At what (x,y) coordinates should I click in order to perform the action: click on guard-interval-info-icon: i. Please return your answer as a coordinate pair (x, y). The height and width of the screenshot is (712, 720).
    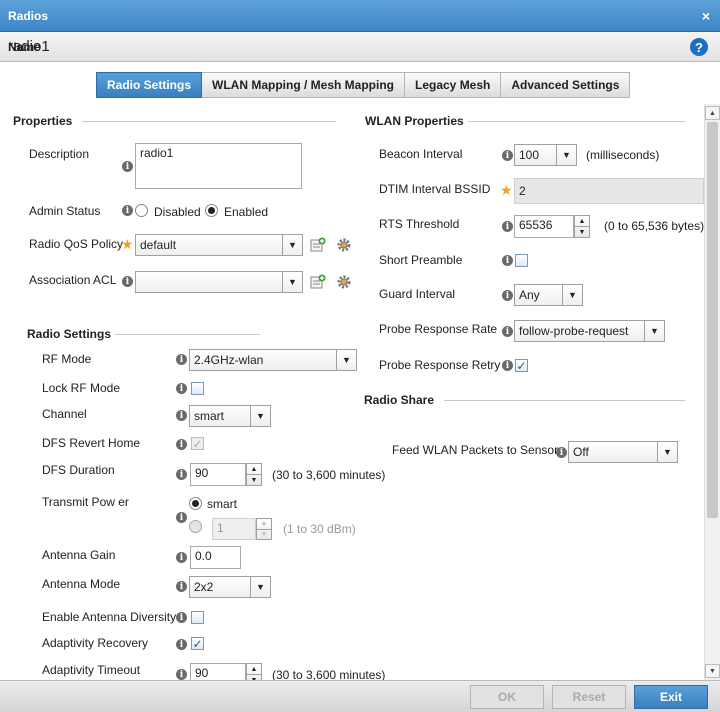
    Looking at the image, I should click on (507, 295).